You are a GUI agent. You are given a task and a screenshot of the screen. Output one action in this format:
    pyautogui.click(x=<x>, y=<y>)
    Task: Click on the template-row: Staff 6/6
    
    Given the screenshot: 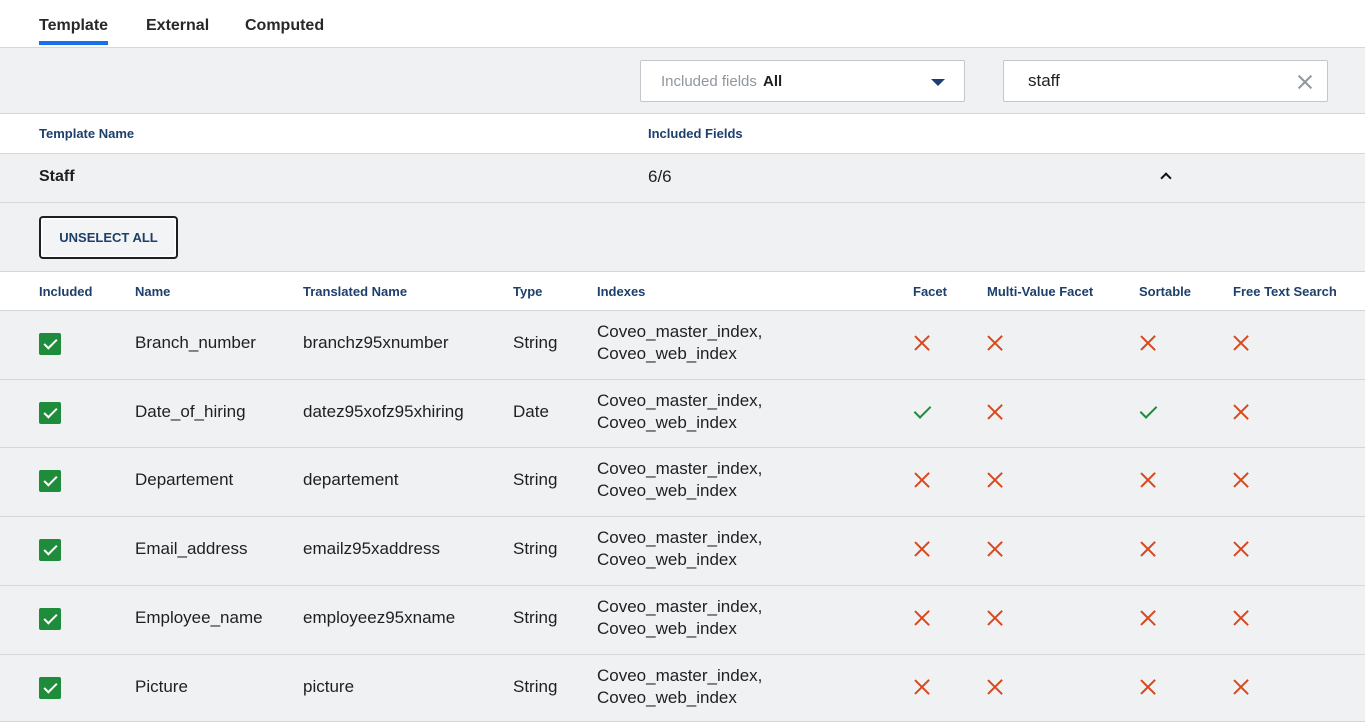 What is the action you would take?
    pyautogui.click(x=682, y=178)
    